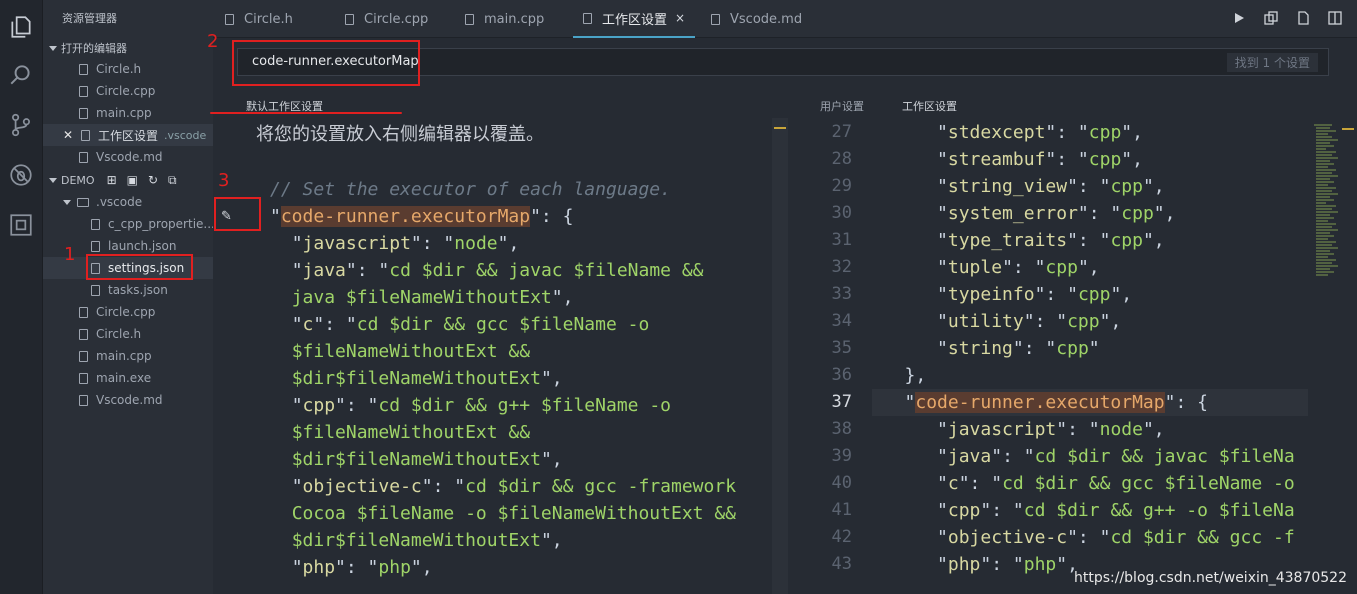  What do you see at coordinates (634, 19) in the screenshot?
I see `tab-workspace-settings: 工作区设置 ×` at bounding box center [634, 19].